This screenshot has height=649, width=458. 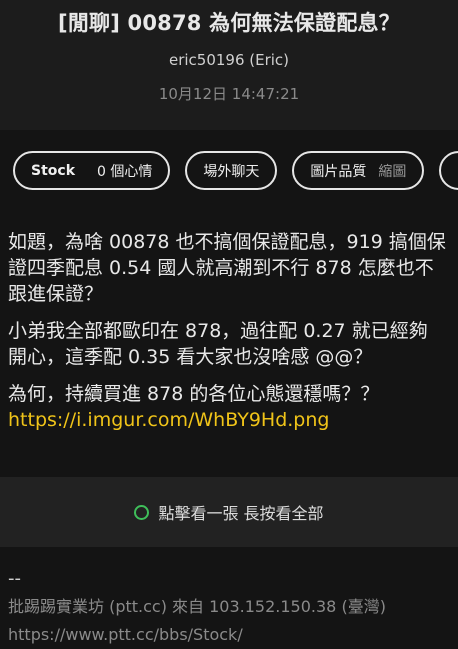 What do you see at coordinates (229, 23) in the screenshot?
I see `post-title: [閒聊] 00878 為何無法保證配息？` at bounding box center [229, 23].